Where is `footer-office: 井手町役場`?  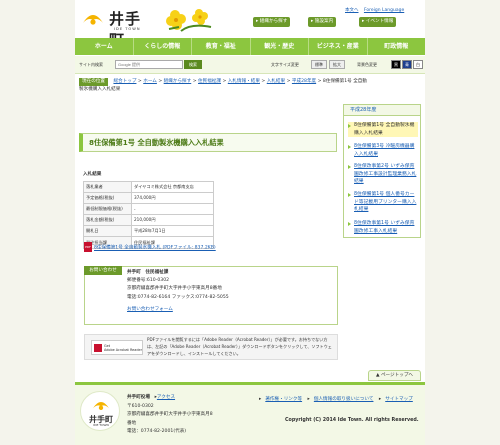
footer-office: 井手町役場 is located at coordinates (138, 397).